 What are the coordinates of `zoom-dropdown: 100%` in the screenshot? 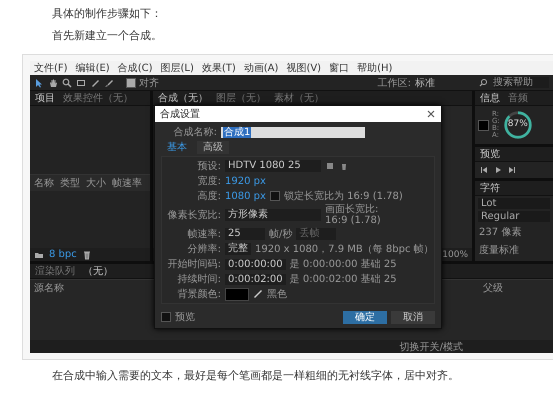 It's located at (455, 255).